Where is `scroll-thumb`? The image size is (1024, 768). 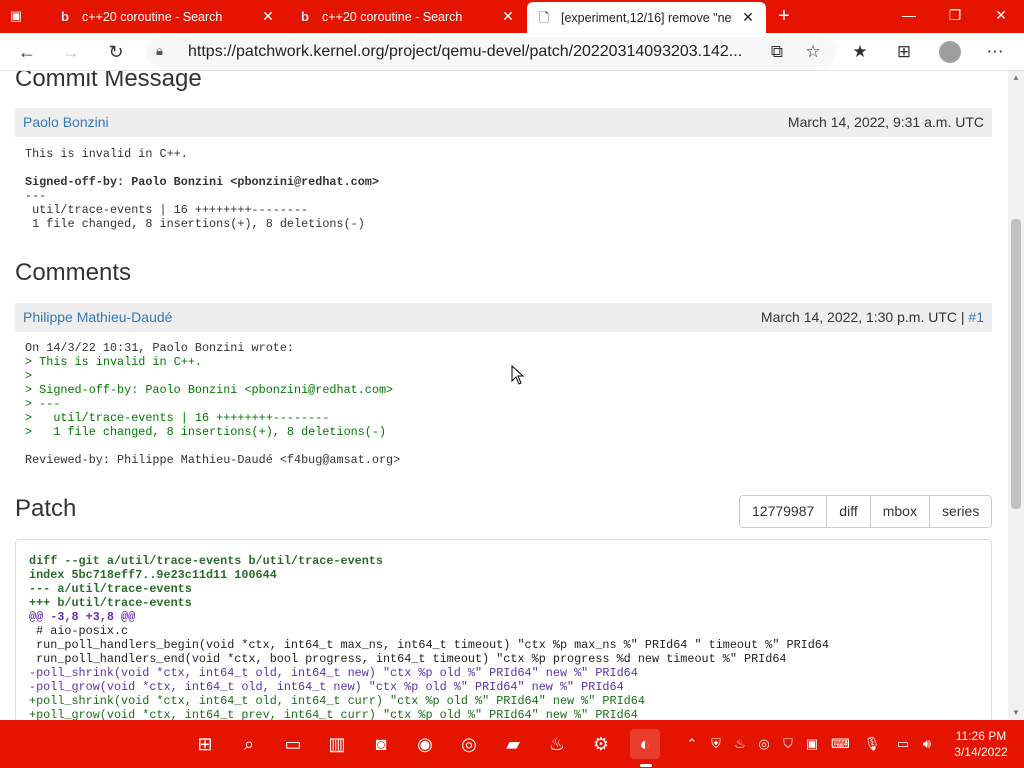
scroll-thumb is located at coordinates (1016, 364).